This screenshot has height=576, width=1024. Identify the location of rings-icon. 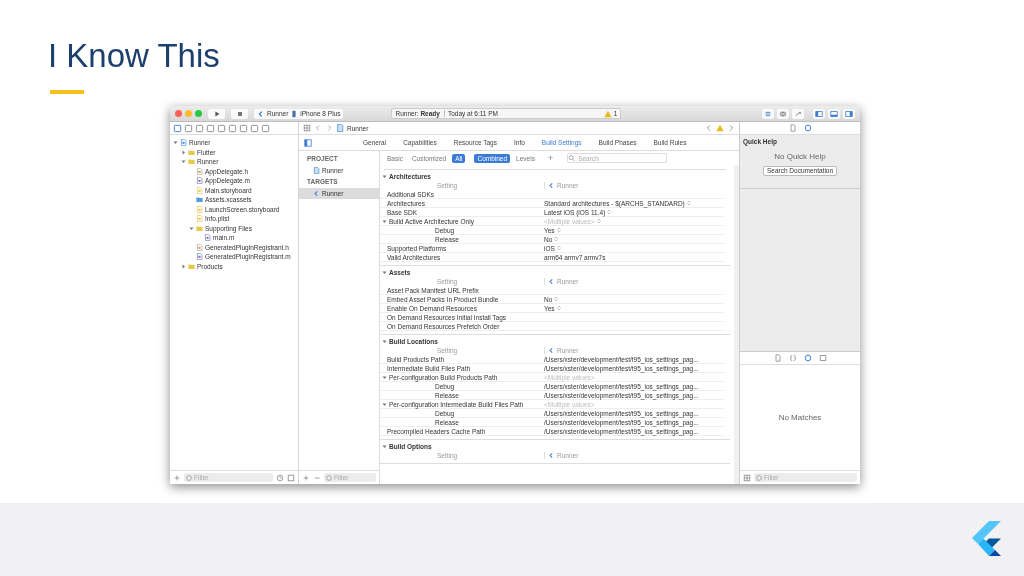
(783, 113).